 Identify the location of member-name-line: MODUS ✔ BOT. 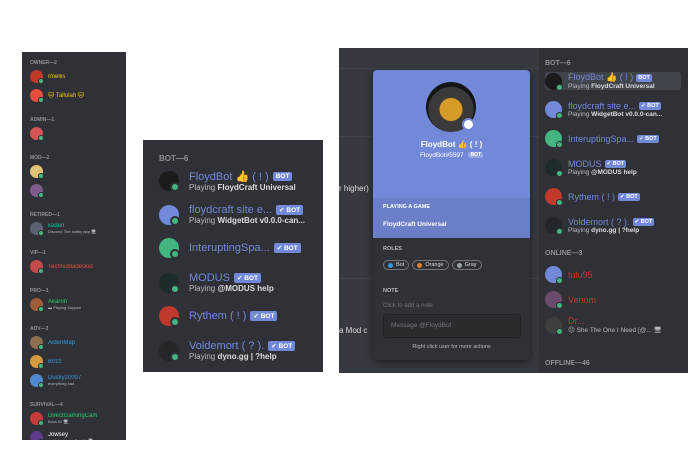
(602, 164).